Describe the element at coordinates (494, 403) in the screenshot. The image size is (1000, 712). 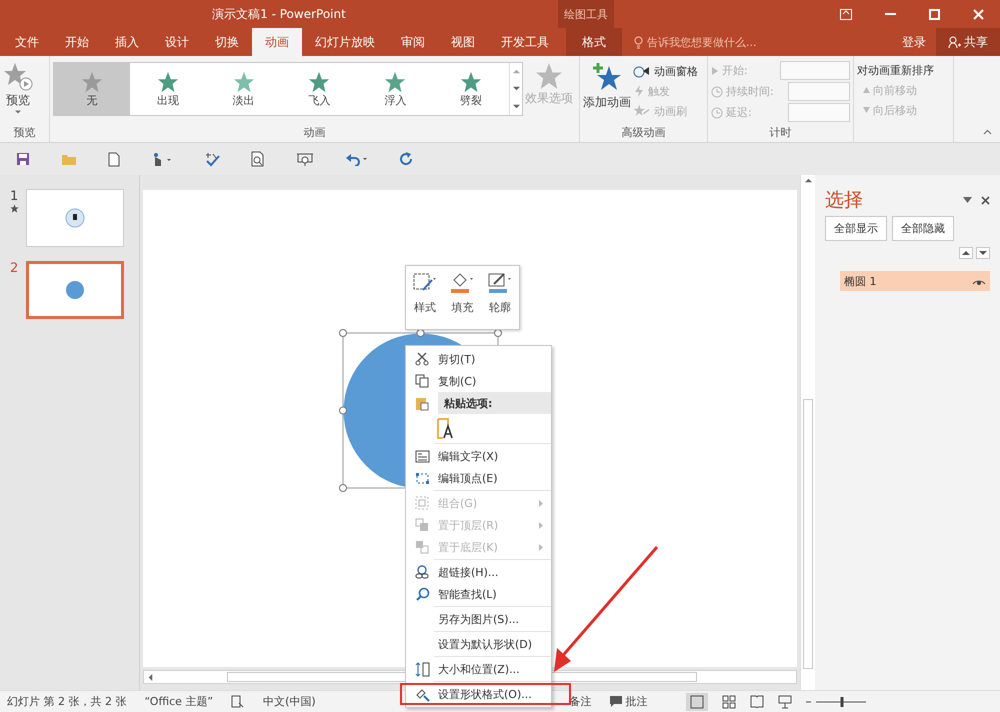
I see `paste-options-heading: 粘贴选项:` at that location.